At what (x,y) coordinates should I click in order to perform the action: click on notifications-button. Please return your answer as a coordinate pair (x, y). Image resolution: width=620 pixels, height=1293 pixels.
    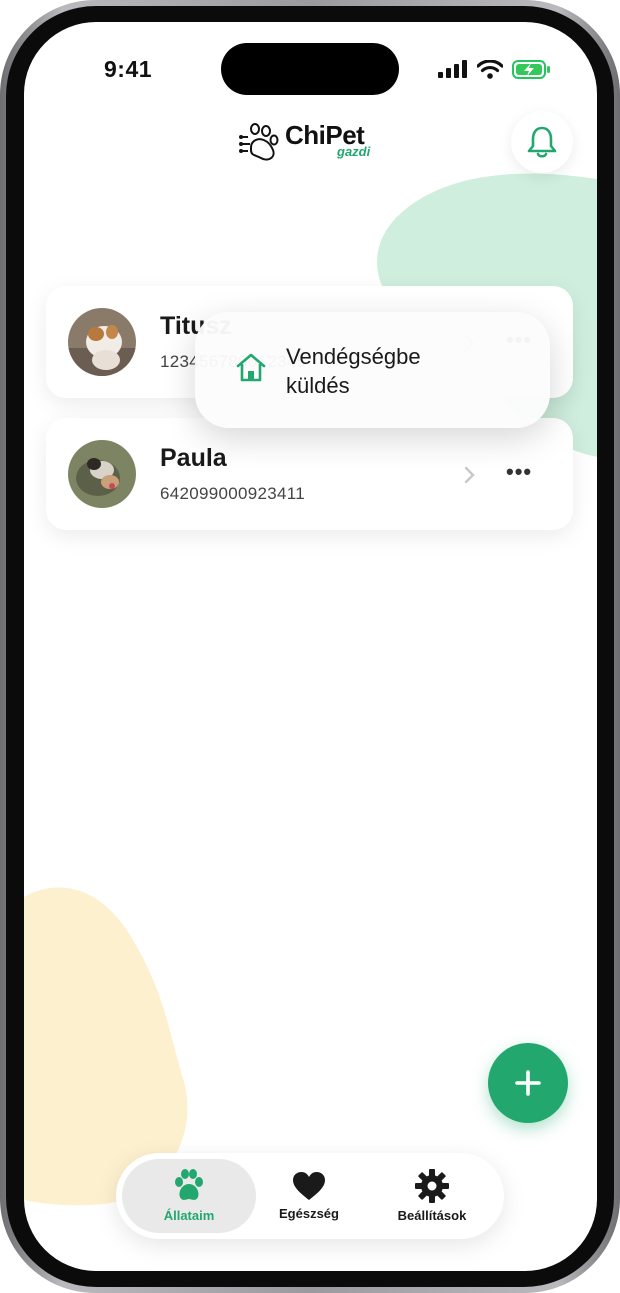
    Looking at the image, I should click on (542, 142).